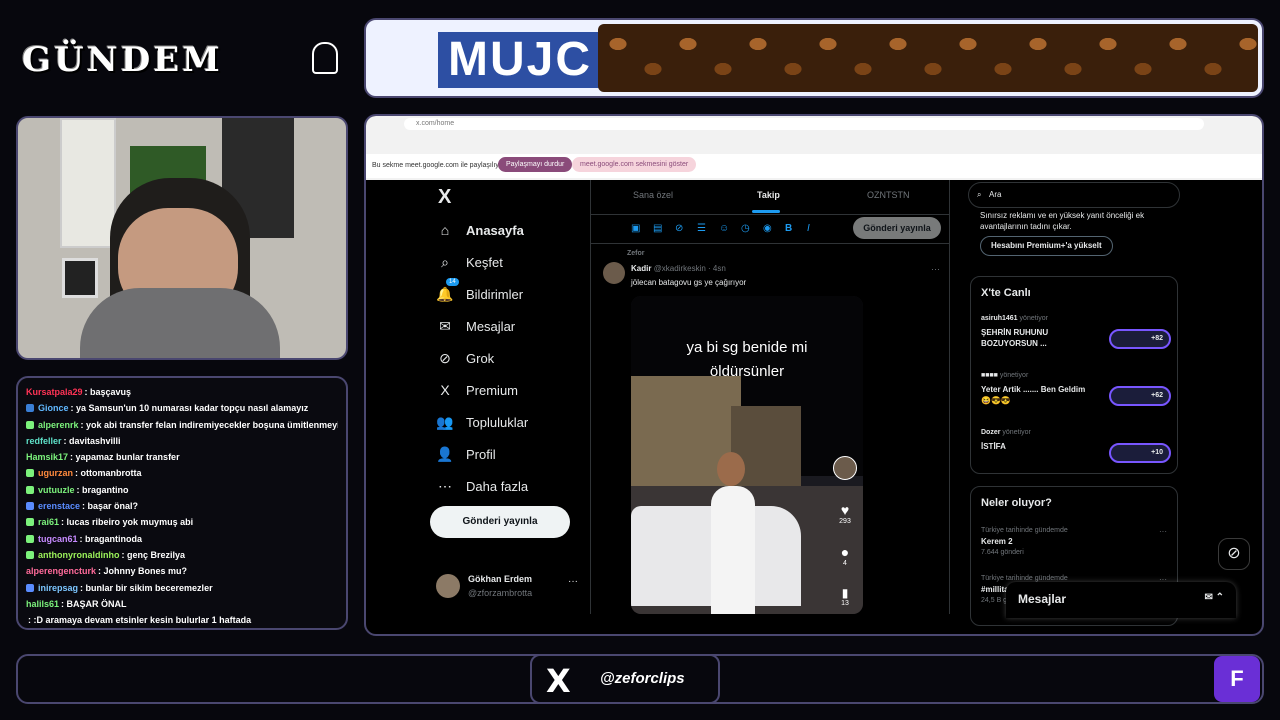 The height and width of the screenshot is (720, 1280). What do you see at coordinates (111, 473) in the screenshot?
I see `chat-text: ottomanbrotta` at bounding box center [111, 473].